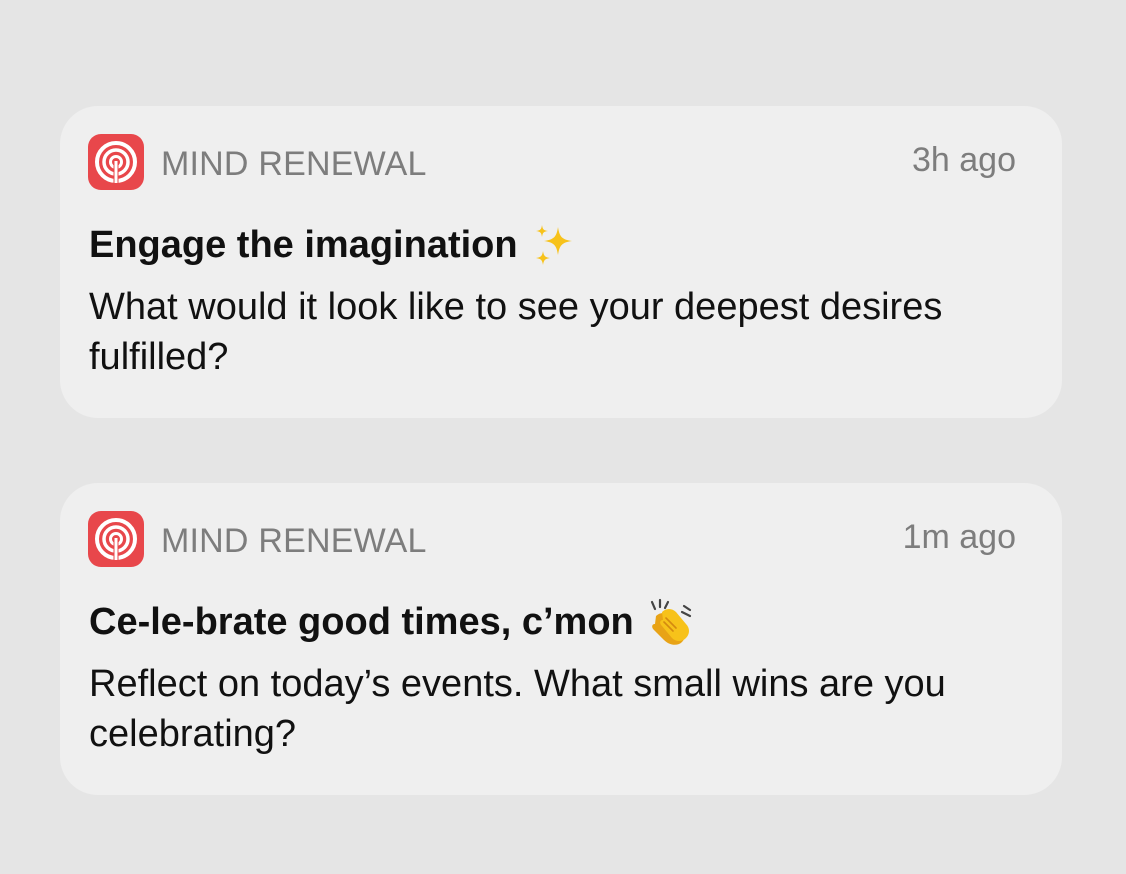 This screenshot has height=874, width=1126. I want to click on notification-title-row: Ce-le-brate good times, c’mon, so click(391, 622).